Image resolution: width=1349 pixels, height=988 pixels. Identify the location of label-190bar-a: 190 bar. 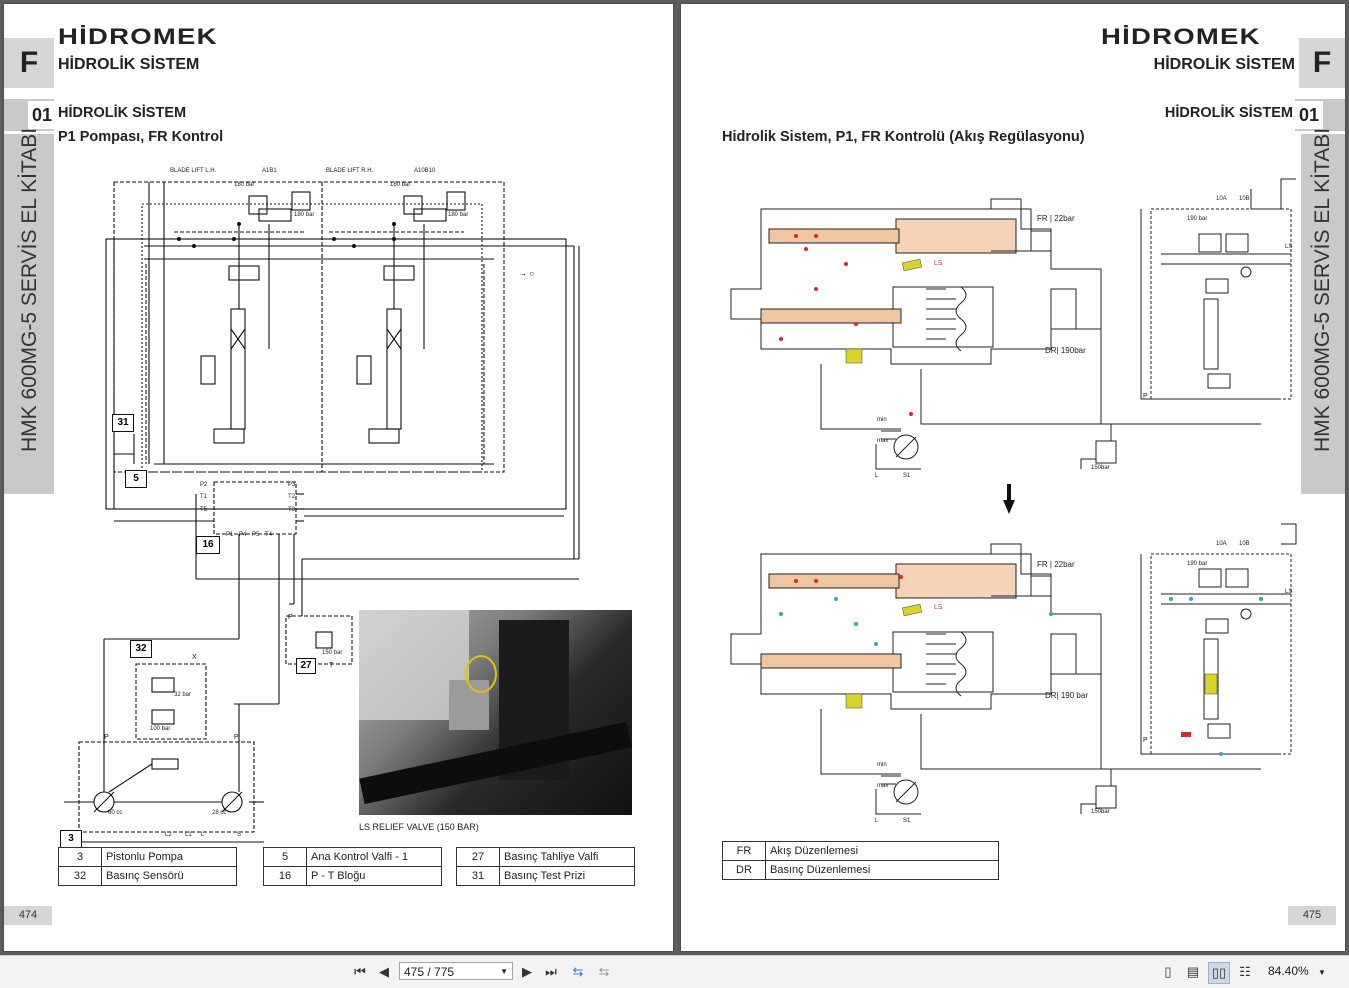
(1197, 219).